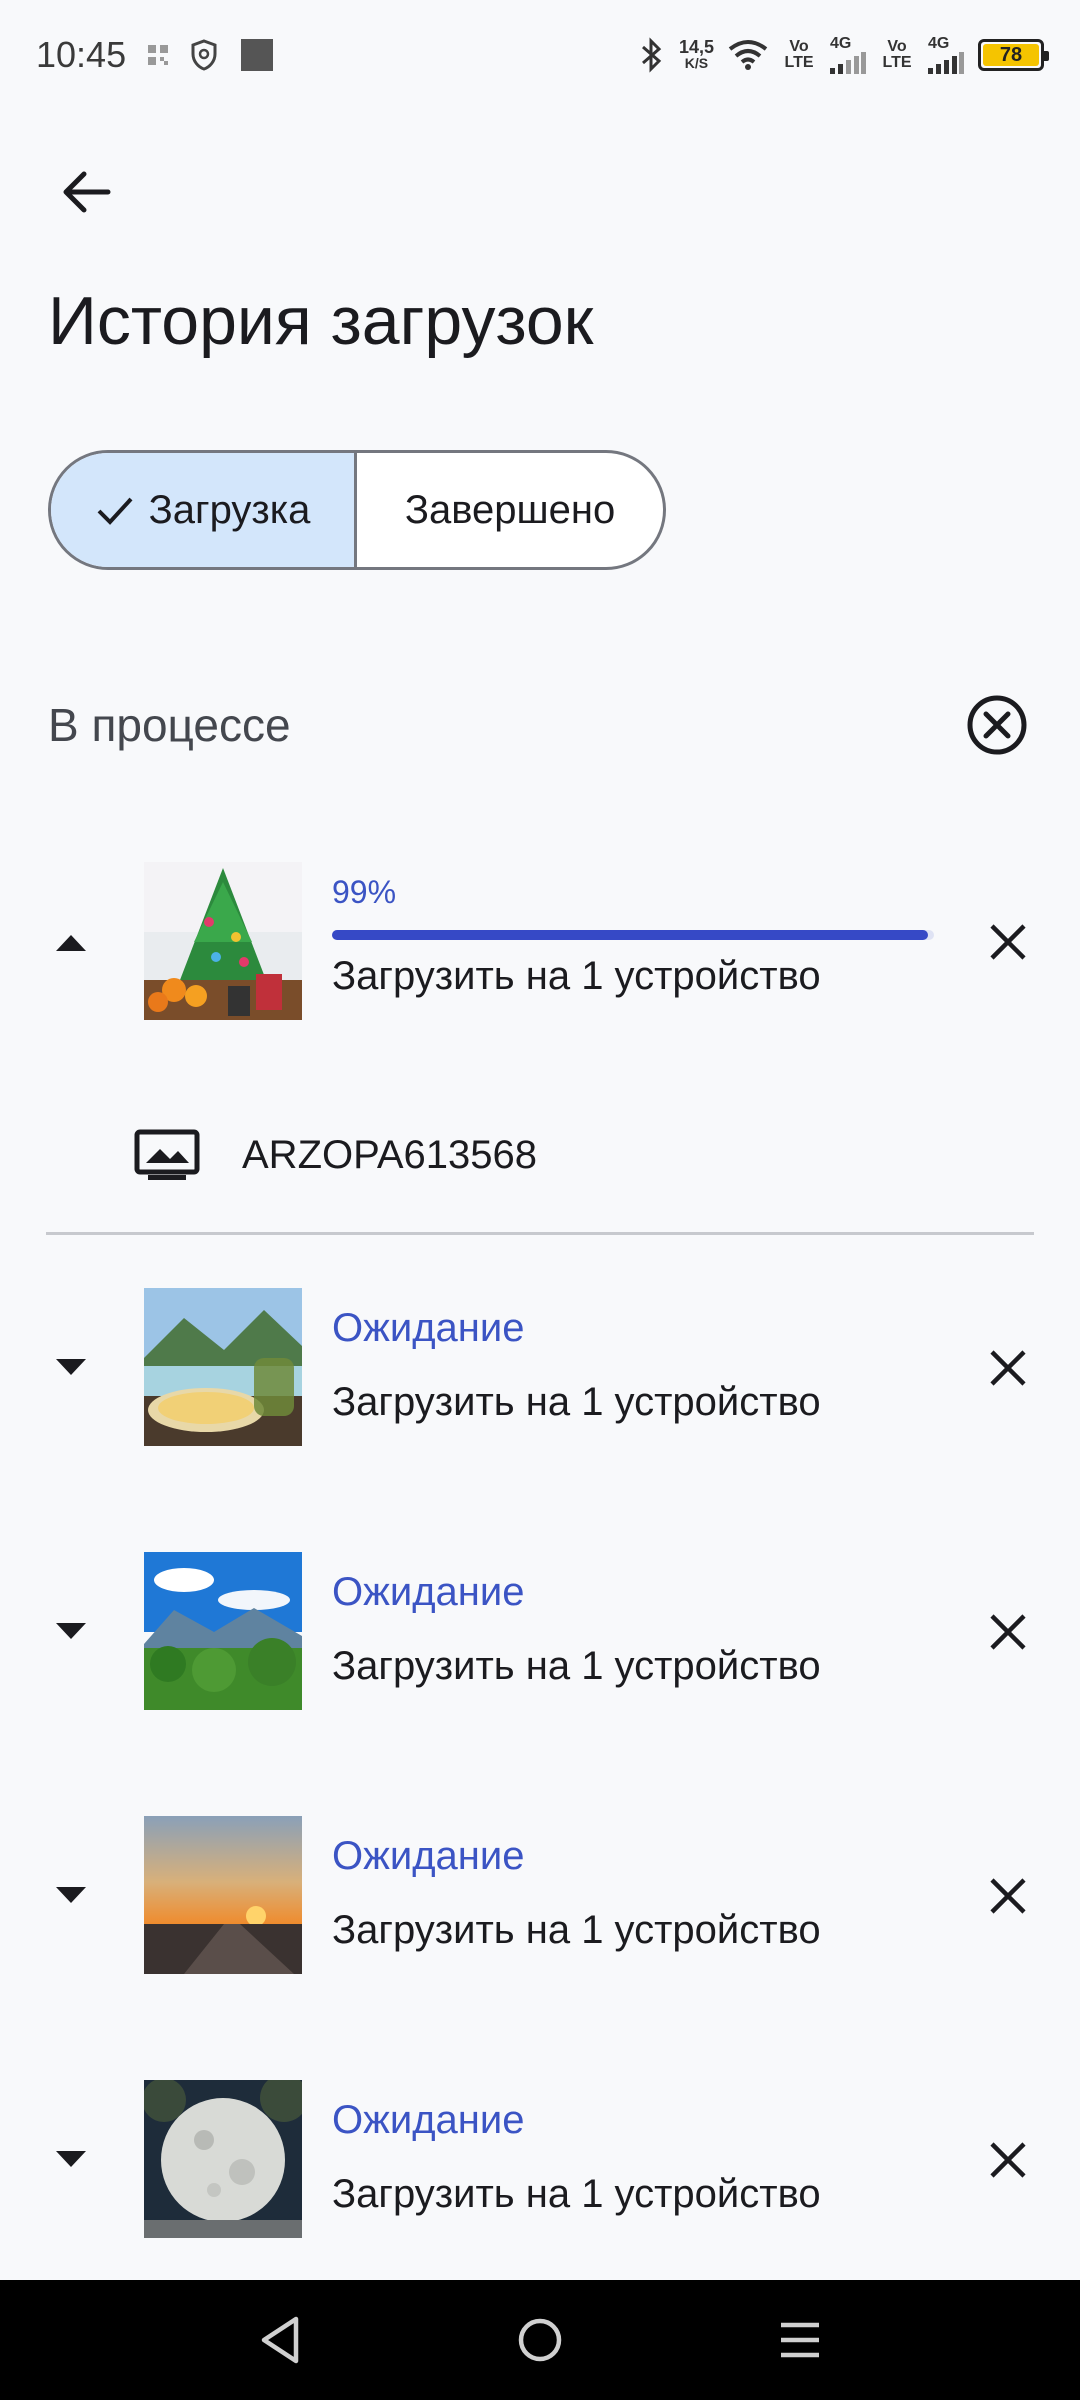 The width and height of the screenshot is (1080, 2400). I want to click on tab-completed: Завершено, so click(510, 510).